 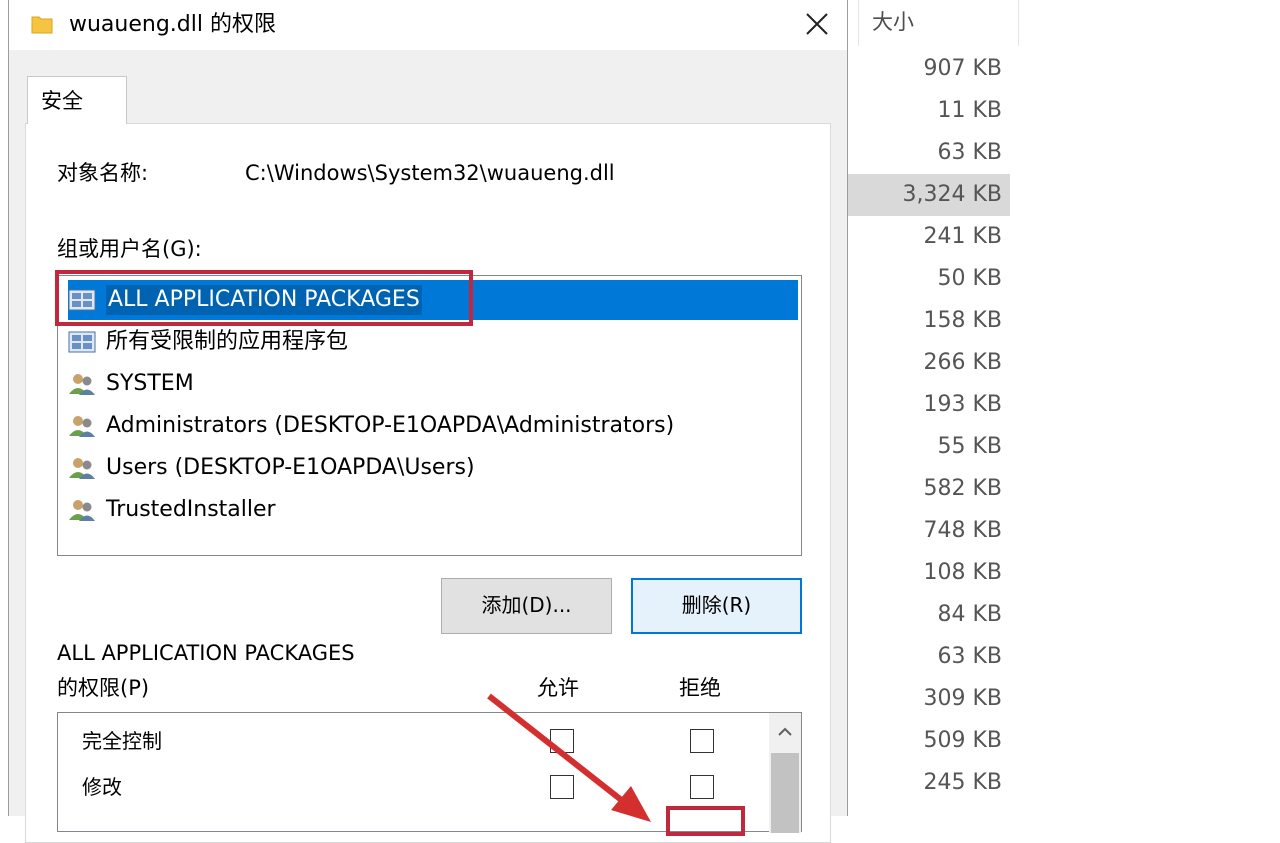 What do you see at coordinates (433, 300) in the screenshot?
I see `list-item: ALL APPLICATION PACKAGES` at bounding box center [433, 300].